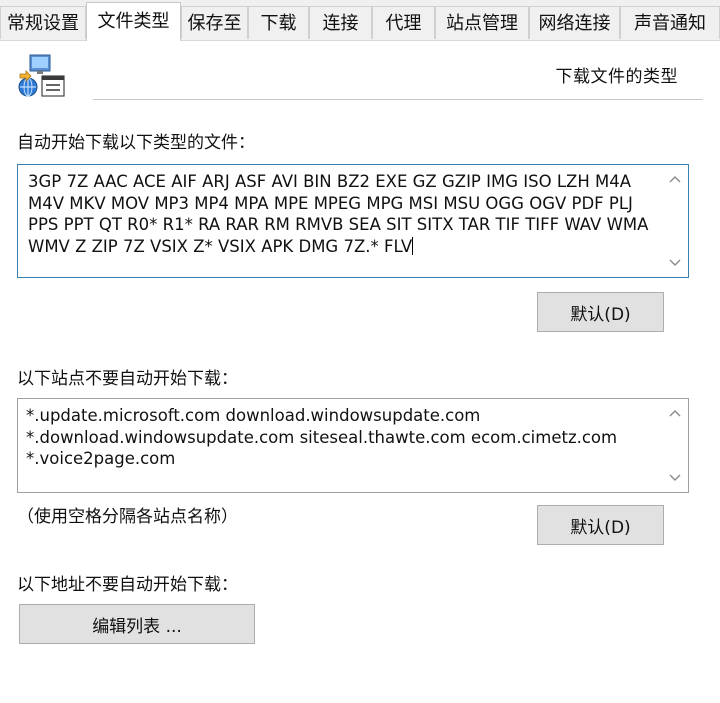 This screenshot has height=703, width=720. I want to click on tab-general: 常规设置, so click(43, 22).